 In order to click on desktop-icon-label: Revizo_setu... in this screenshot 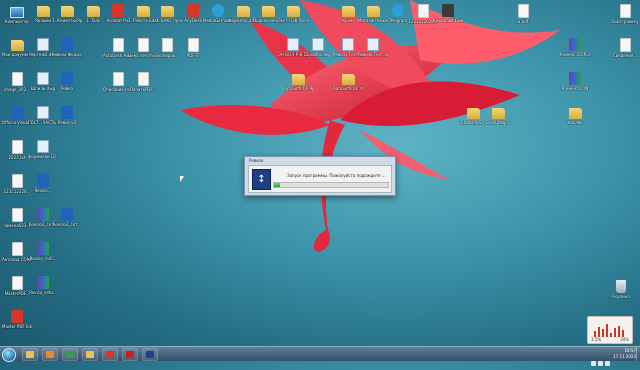, I will do `click(43, 292)`.